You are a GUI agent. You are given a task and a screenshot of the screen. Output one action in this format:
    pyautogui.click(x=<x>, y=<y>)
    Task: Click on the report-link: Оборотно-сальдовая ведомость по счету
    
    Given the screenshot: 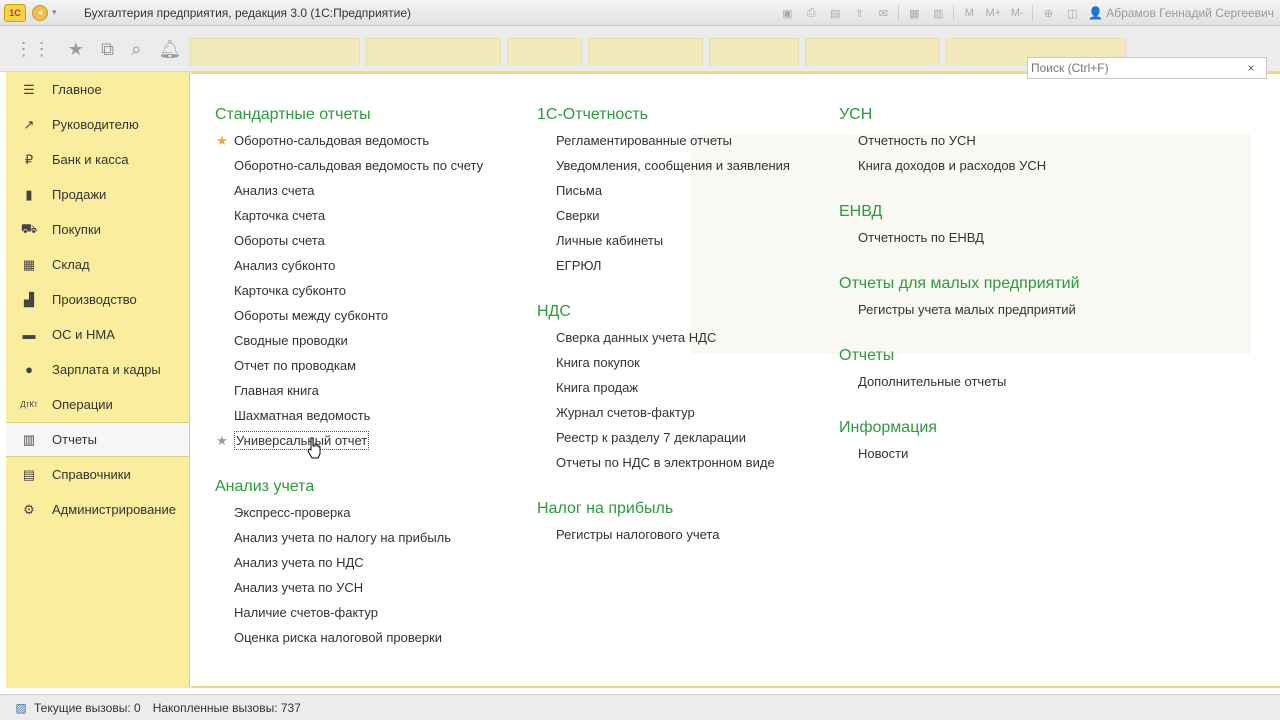 What is the action you would take?
    pyautogui.click(x=349, y=165)
    